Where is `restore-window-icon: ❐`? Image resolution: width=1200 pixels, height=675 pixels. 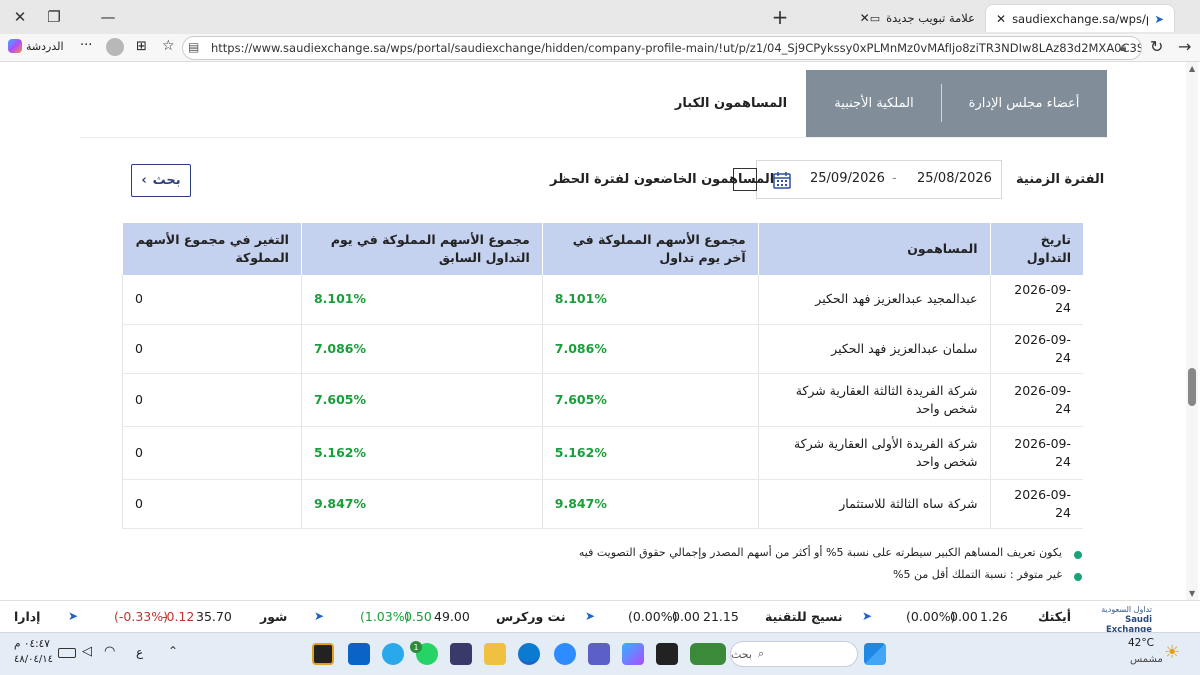
restore-window-icon: ❐ is located at coordinates (54, 17).